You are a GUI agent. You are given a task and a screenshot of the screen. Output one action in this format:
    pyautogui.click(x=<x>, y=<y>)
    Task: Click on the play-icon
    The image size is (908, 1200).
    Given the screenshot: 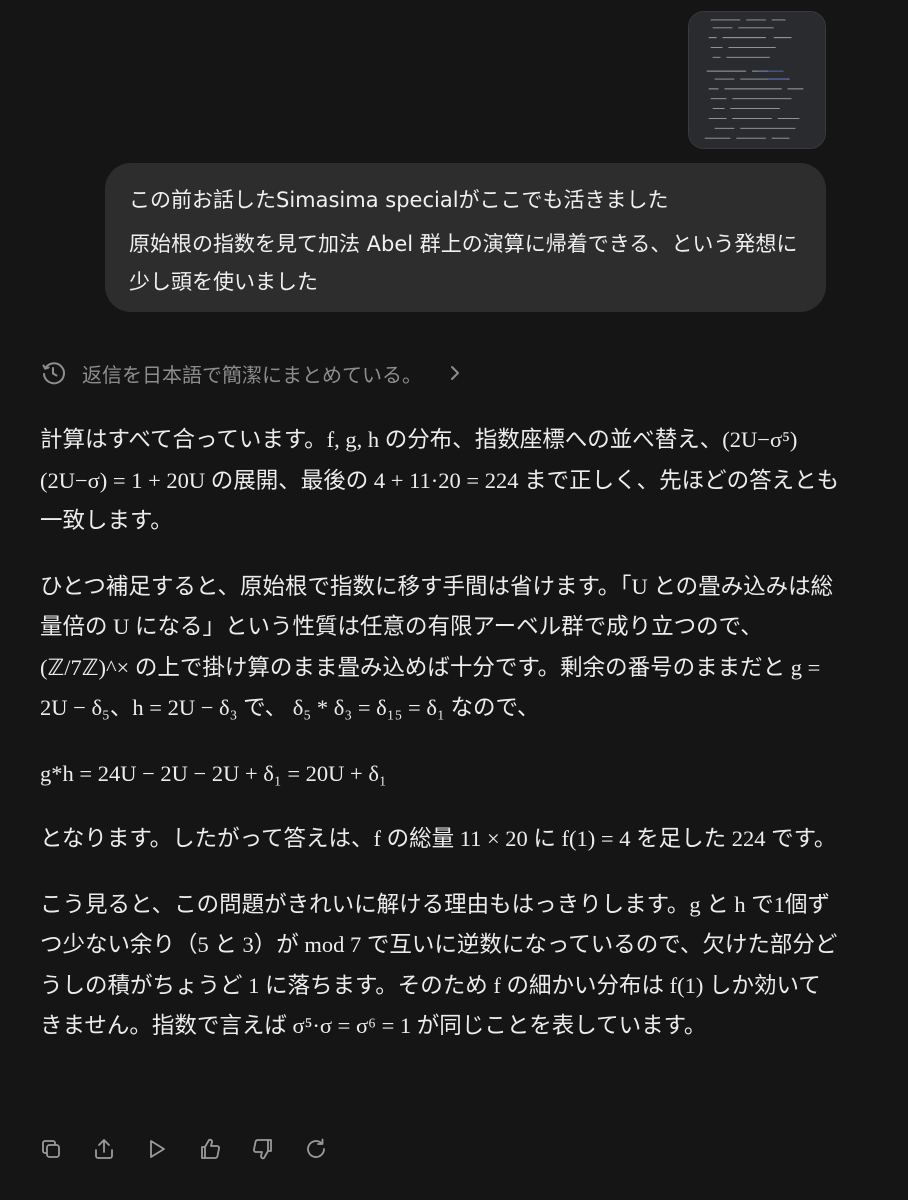 What is the action you would take?
    pyautogui.click(x=157, y=1149)
    